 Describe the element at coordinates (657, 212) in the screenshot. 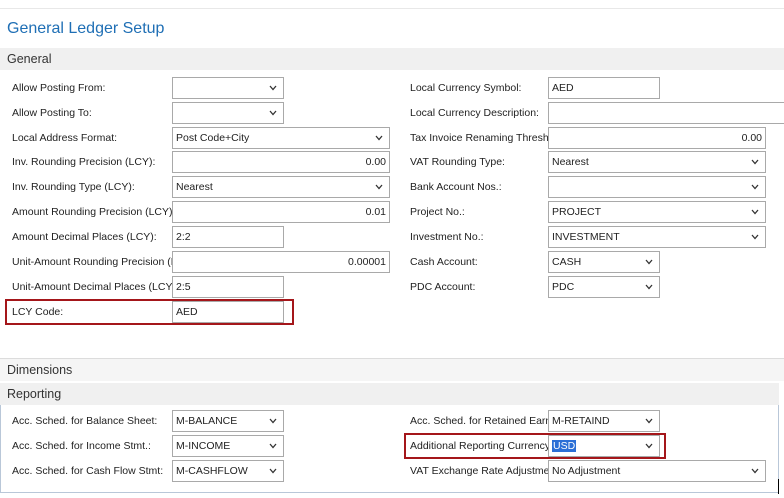

I see `project-no-field: PROJECT` at that location.